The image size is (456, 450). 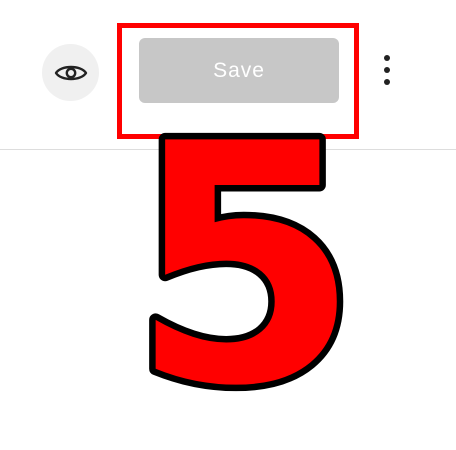 I want to click on preview-button, so click(x=70, y=72).